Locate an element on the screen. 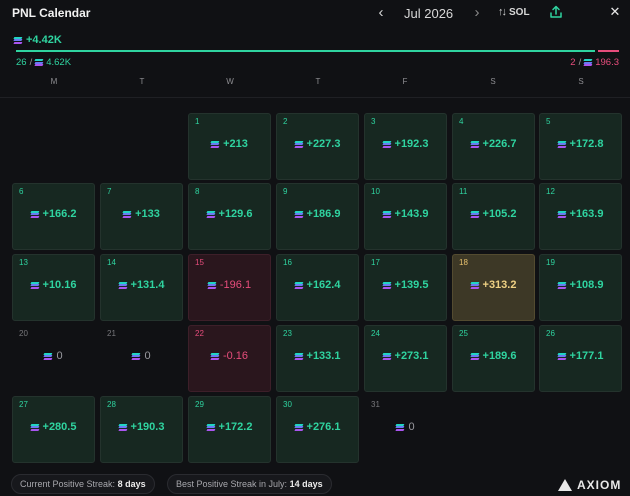 The width and height of the screenshot is (630, 496). day-pnl-value: +190.3 is located at coordinates (147, 427).